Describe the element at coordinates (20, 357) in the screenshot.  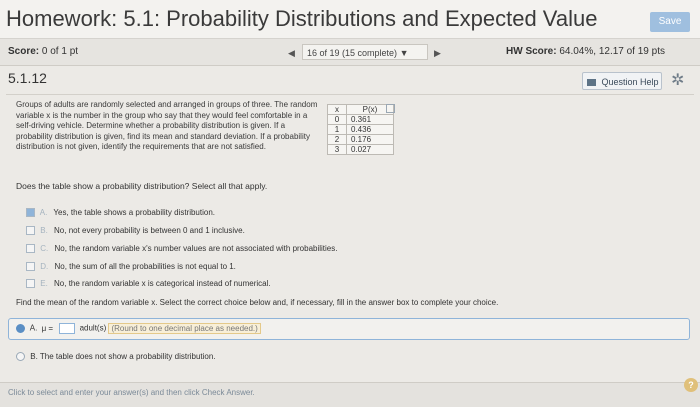
I see `radio-b` at that location.